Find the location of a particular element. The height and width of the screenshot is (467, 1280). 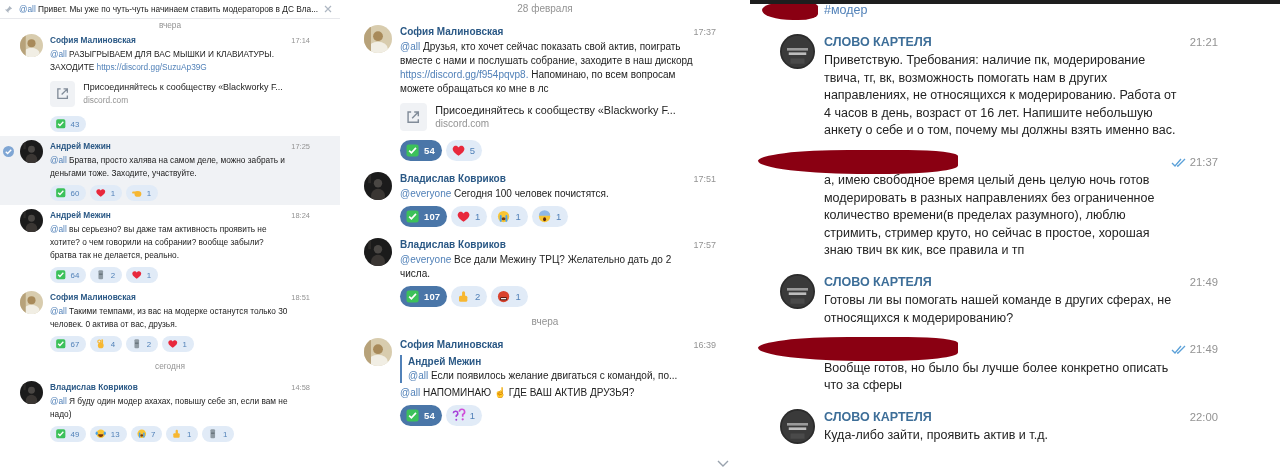

laughing-face-icon is located at coordinates (101, 434).